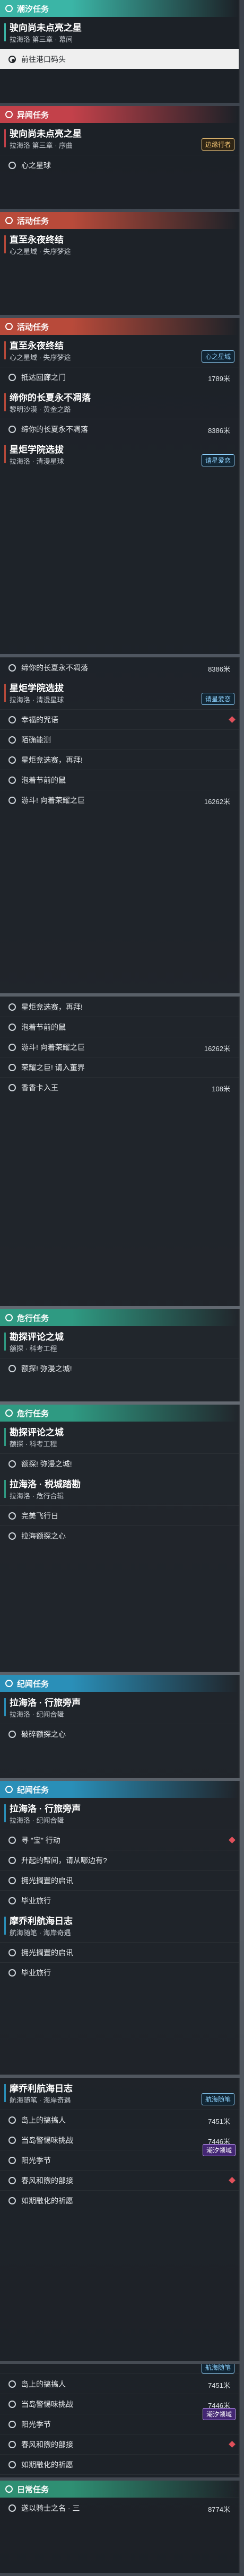 The height and width of the screenshot is (2576, 244). Describe the element at coordinates (219, 379) in the screenshot. I see `objective-distance: 1789米` at that location.